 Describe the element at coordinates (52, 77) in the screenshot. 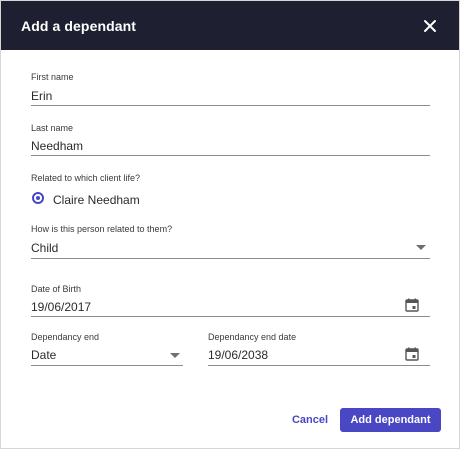

I see `first-name-label: First name` at that location.